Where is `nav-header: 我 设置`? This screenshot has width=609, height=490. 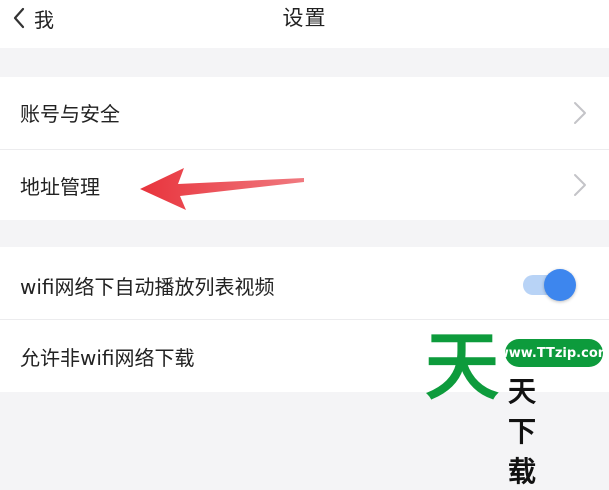 nav-header: 我 设置 is located at coordinates (304, 24).